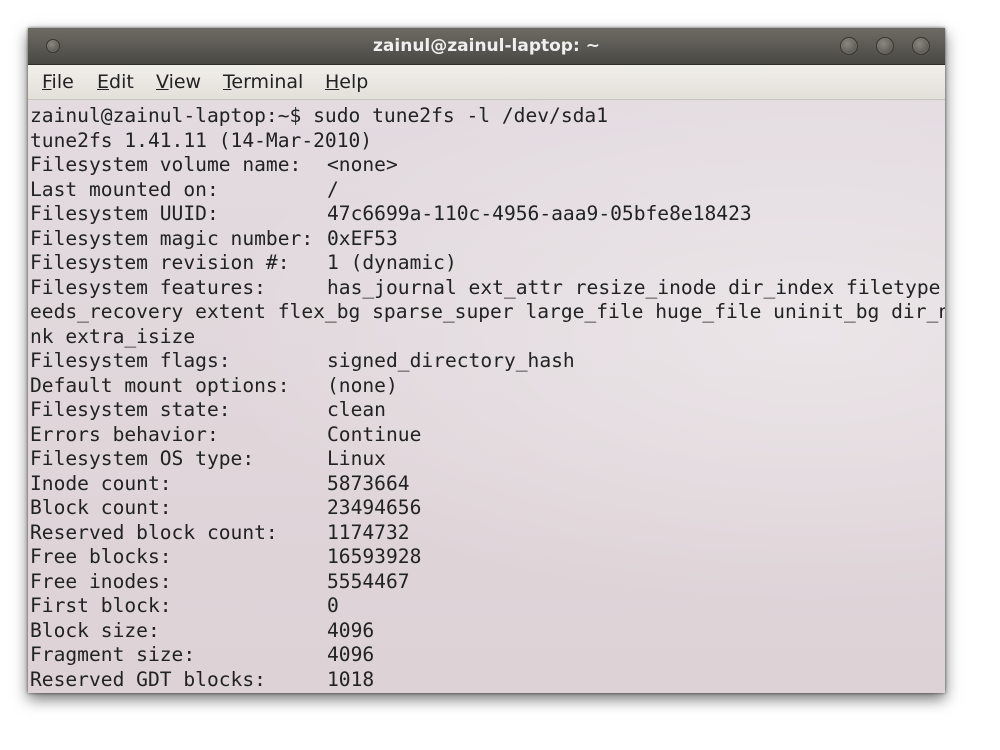  What do you see at coordinates (302, 360) in the screenshot?
I see `output-row: Filesystem flags: signed_directory_hash` at bounding box center [302, 360].